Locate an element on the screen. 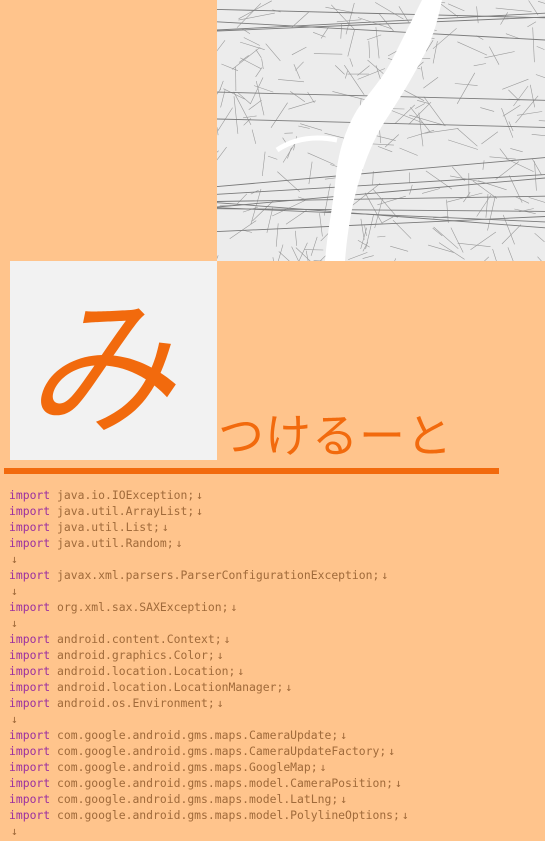  code-line: import android.graphics.Color; ↓ is located at coordinates (274, 655).